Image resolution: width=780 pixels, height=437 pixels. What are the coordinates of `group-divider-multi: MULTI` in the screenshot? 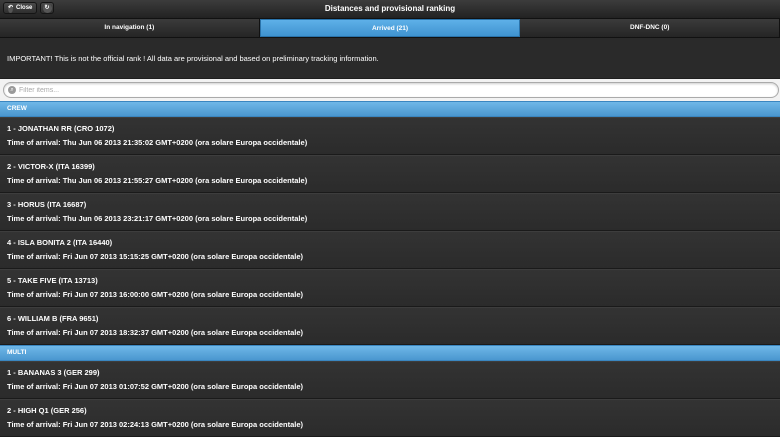 It's located at (390, 353).